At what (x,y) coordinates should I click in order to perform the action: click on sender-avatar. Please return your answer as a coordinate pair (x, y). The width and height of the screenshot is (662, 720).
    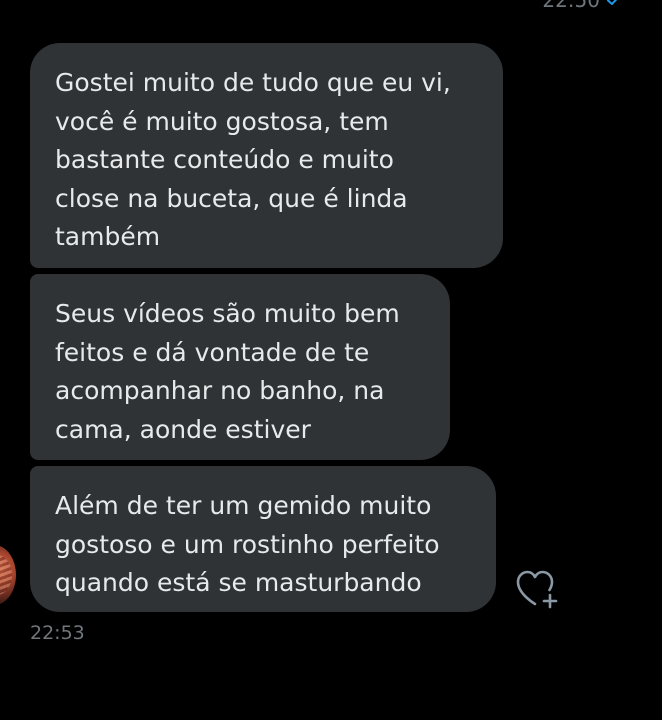
    Looking at the image, I should click on (8, 575).